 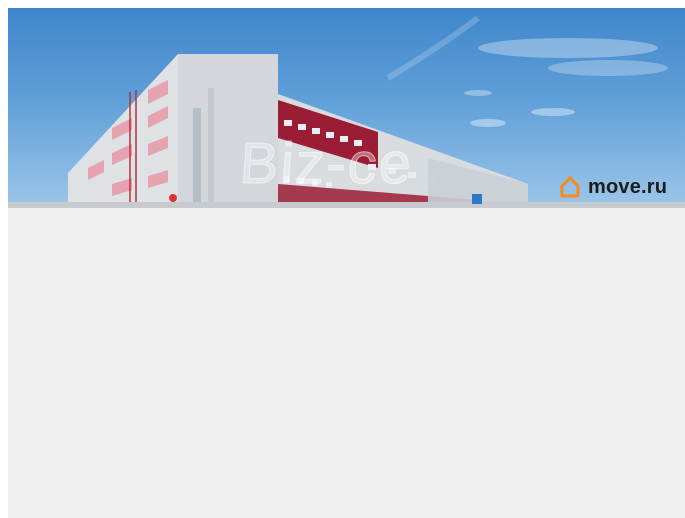 What do you see at coordinates (527, 71) in the screenshot?
I see `clouds` at bounding box center [527, 71].